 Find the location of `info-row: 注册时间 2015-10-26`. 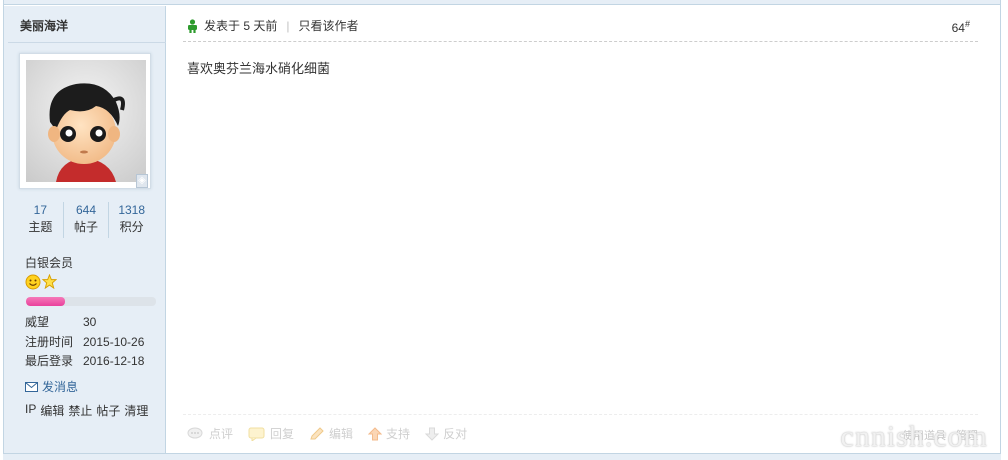

info-row: 注册时间 2015-10-26 is located at coordinates (84, 343).